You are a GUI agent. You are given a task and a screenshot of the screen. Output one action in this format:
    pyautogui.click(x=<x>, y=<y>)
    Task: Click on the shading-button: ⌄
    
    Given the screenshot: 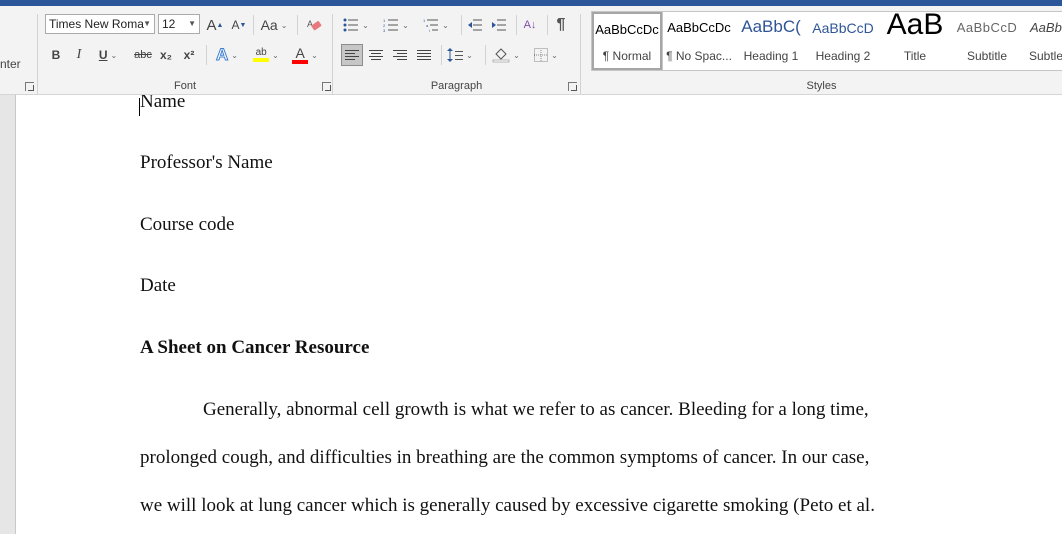 What is the action you would take?
    pyautogui.click(x=506, y=55)
    